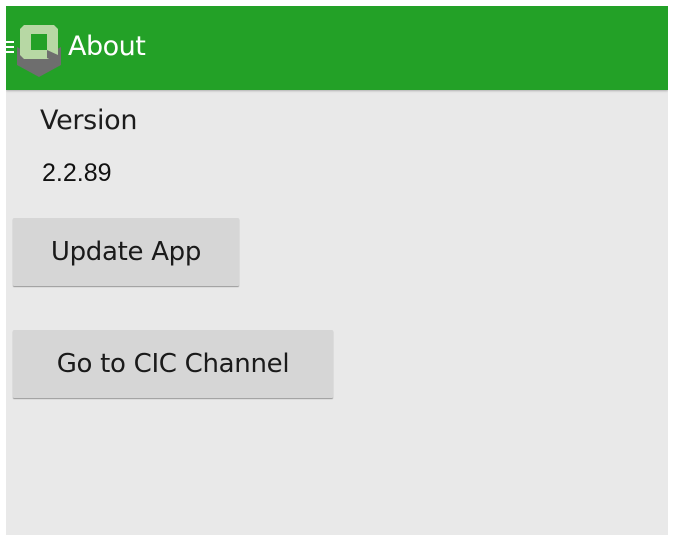 The width and height of the screenshot is (674, 535). What do you see at coordinates (173, 364) in the screenshot?
I see `go-to-cic-channel-button: Go to CIC Channel` at bounding box center [173, 364].